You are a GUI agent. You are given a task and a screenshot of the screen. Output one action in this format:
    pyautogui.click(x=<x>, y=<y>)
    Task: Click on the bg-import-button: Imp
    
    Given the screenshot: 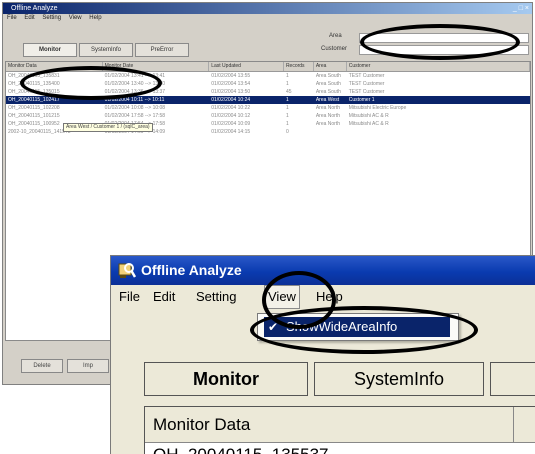 What is the action you would take?
    pyautogui.click(x=88, y=366)
    